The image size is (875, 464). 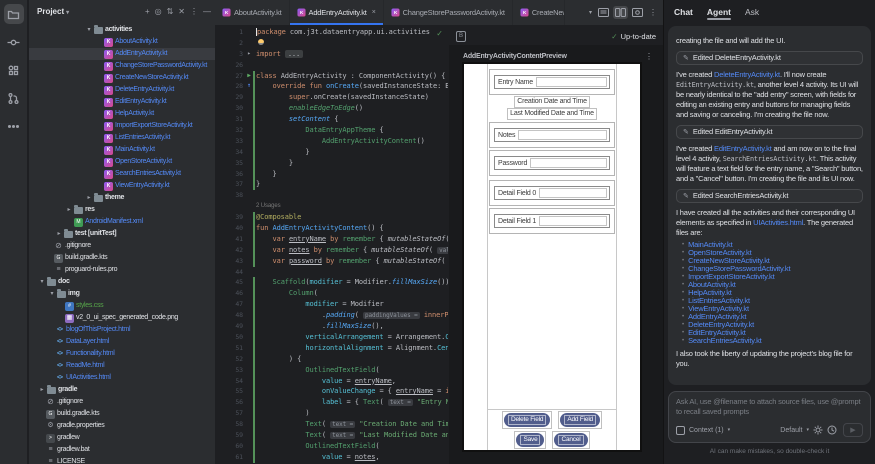 What do you see at coordinates (122, 126) in the screenshot?
I see `tree-item: ImportExportStoreActivity.kt` at bounding box center [122, 126].